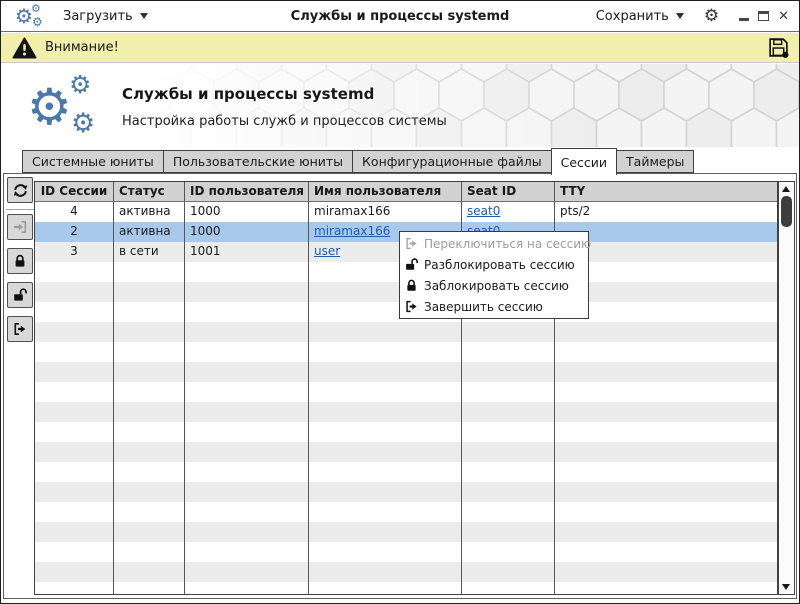 This screenshot has width=800, height=604. Describe the element at coordinates (247, 191) in the screenshot. I see `column-header-user-id: ID пользователя` at that location.